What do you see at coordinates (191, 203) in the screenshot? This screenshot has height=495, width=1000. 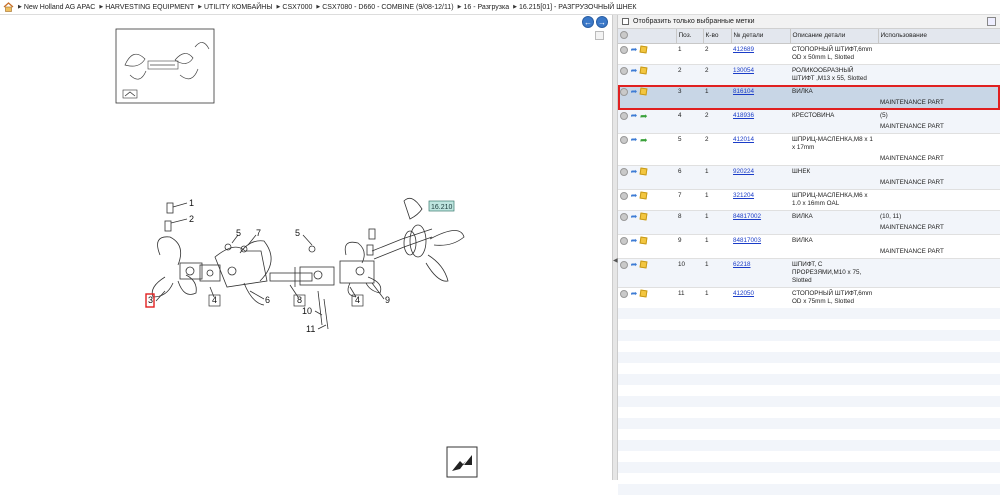 I see `callout-label: 1` at bounding box center [191, 203].